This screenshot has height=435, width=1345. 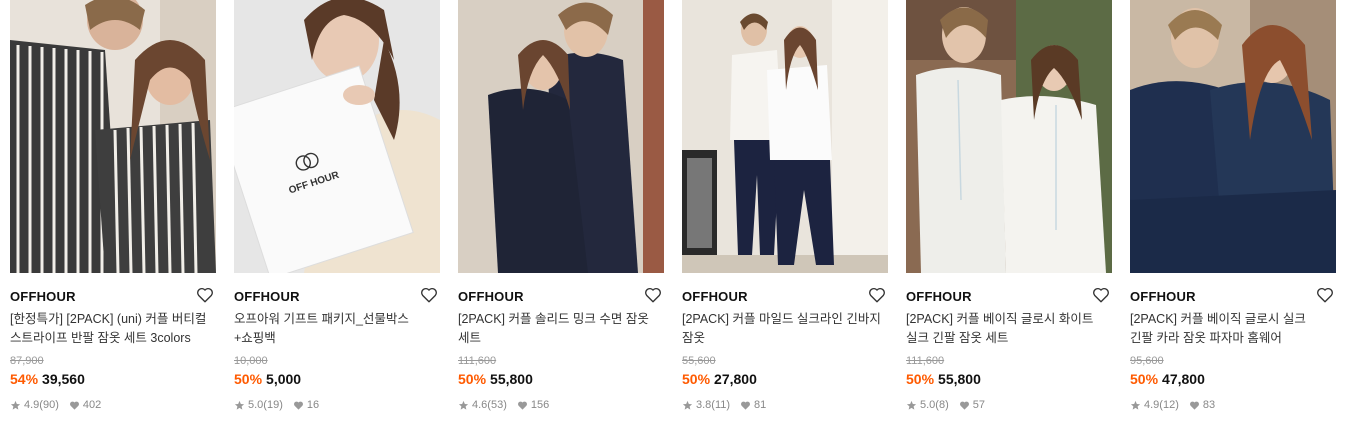 What do you see at coordinates (735, 379) in the screenshot?
I see `sale-price: 27,800` at bounding box center [735, 379].